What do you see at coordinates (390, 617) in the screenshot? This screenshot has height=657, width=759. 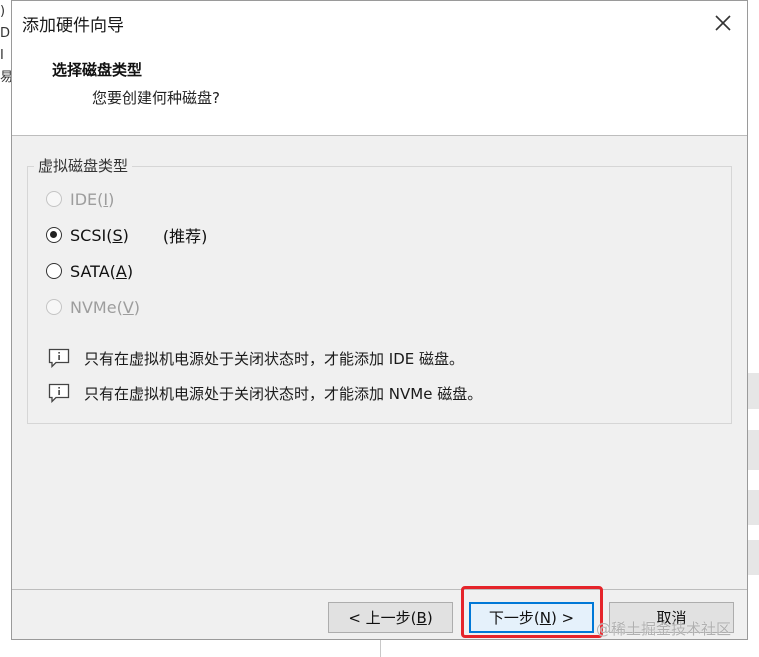 I see `back-button: < 上一步(B)` at bounding box center [390, 617].